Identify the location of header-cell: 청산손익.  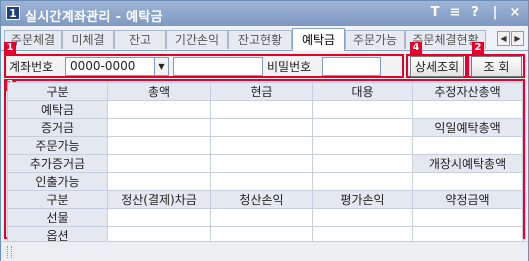
(261, 199).